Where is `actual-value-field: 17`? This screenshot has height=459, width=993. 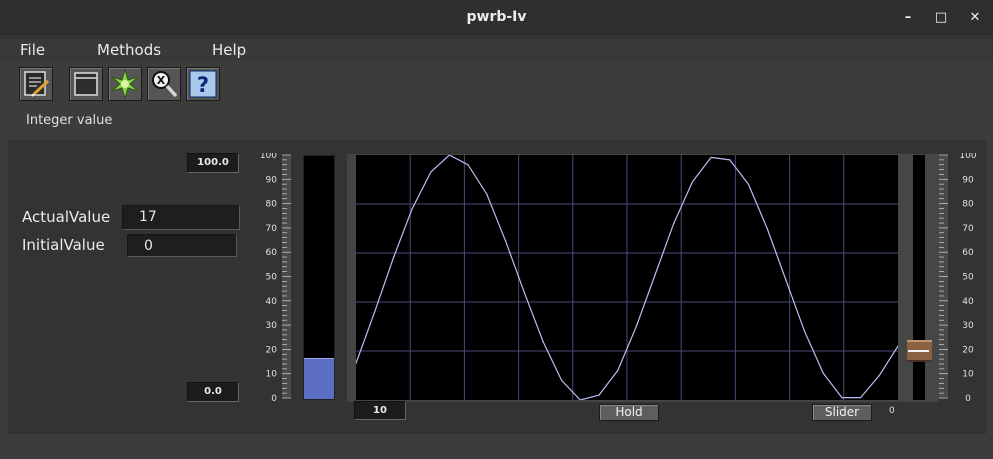 actual-value-field: 17 is located at coordinates (181, 217).